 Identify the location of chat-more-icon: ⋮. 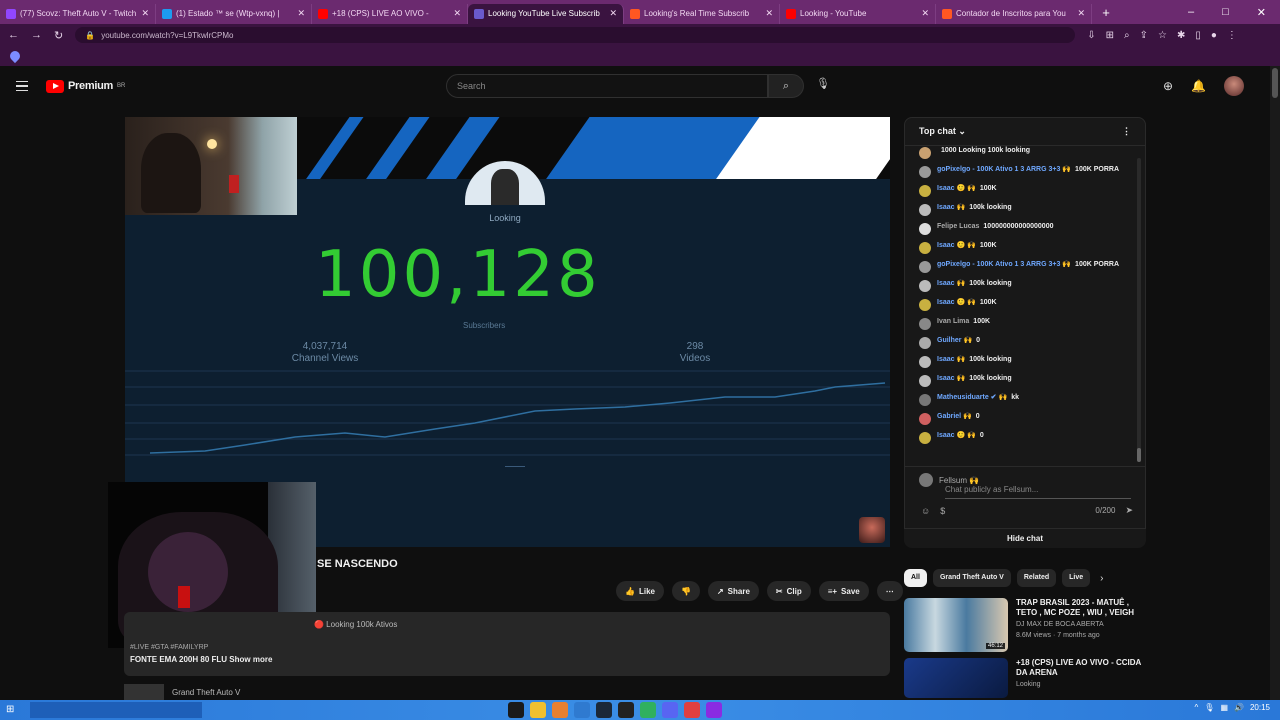
(1126, 131).